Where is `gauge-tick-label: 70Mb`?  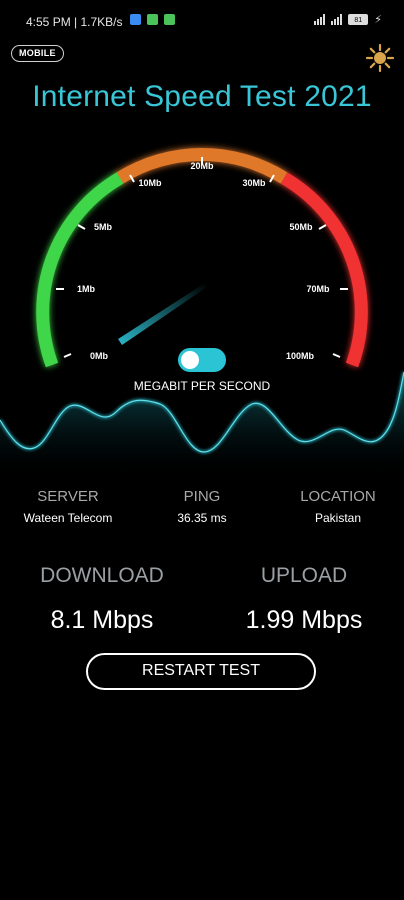
gauge-tick-label: 70Mb is located at coordinates (318, 289).